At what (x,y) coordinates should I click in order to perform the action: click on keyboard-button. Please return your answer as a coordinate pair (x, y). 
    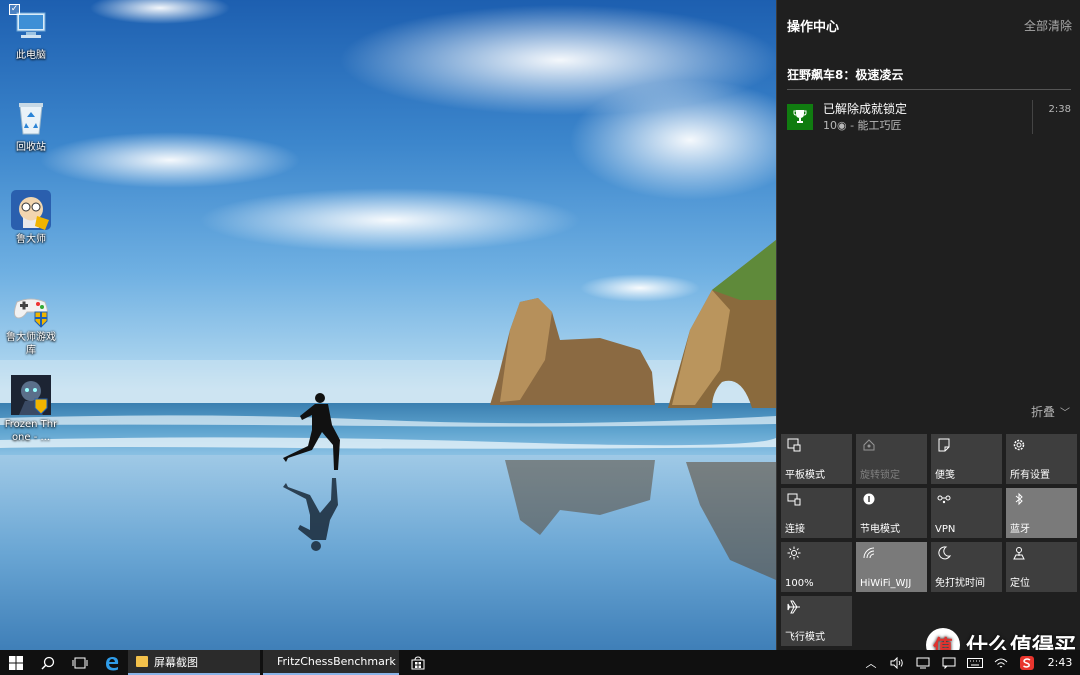
    Looking at the image, I should click on (975, 662).